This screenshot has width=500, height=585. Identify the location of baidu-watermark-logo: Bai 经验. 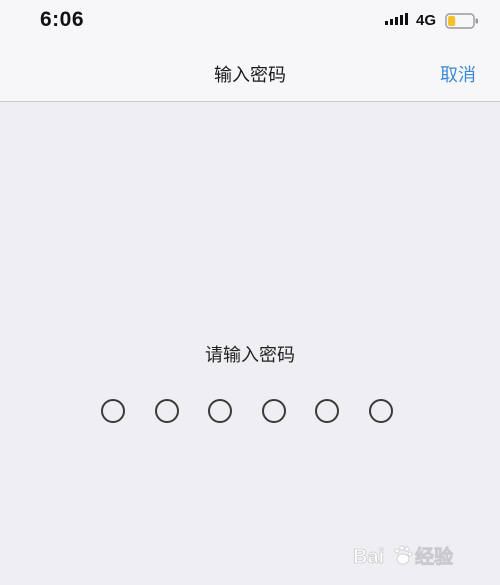
(404, 557).